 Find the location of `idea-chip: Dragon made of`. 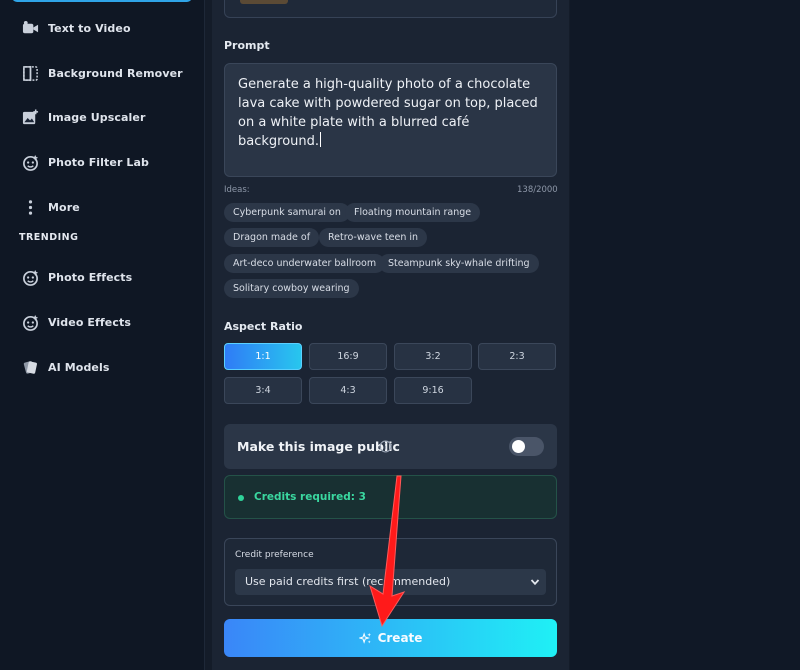

idea-chip: Dragon made of is located at coordinates (272, 237).